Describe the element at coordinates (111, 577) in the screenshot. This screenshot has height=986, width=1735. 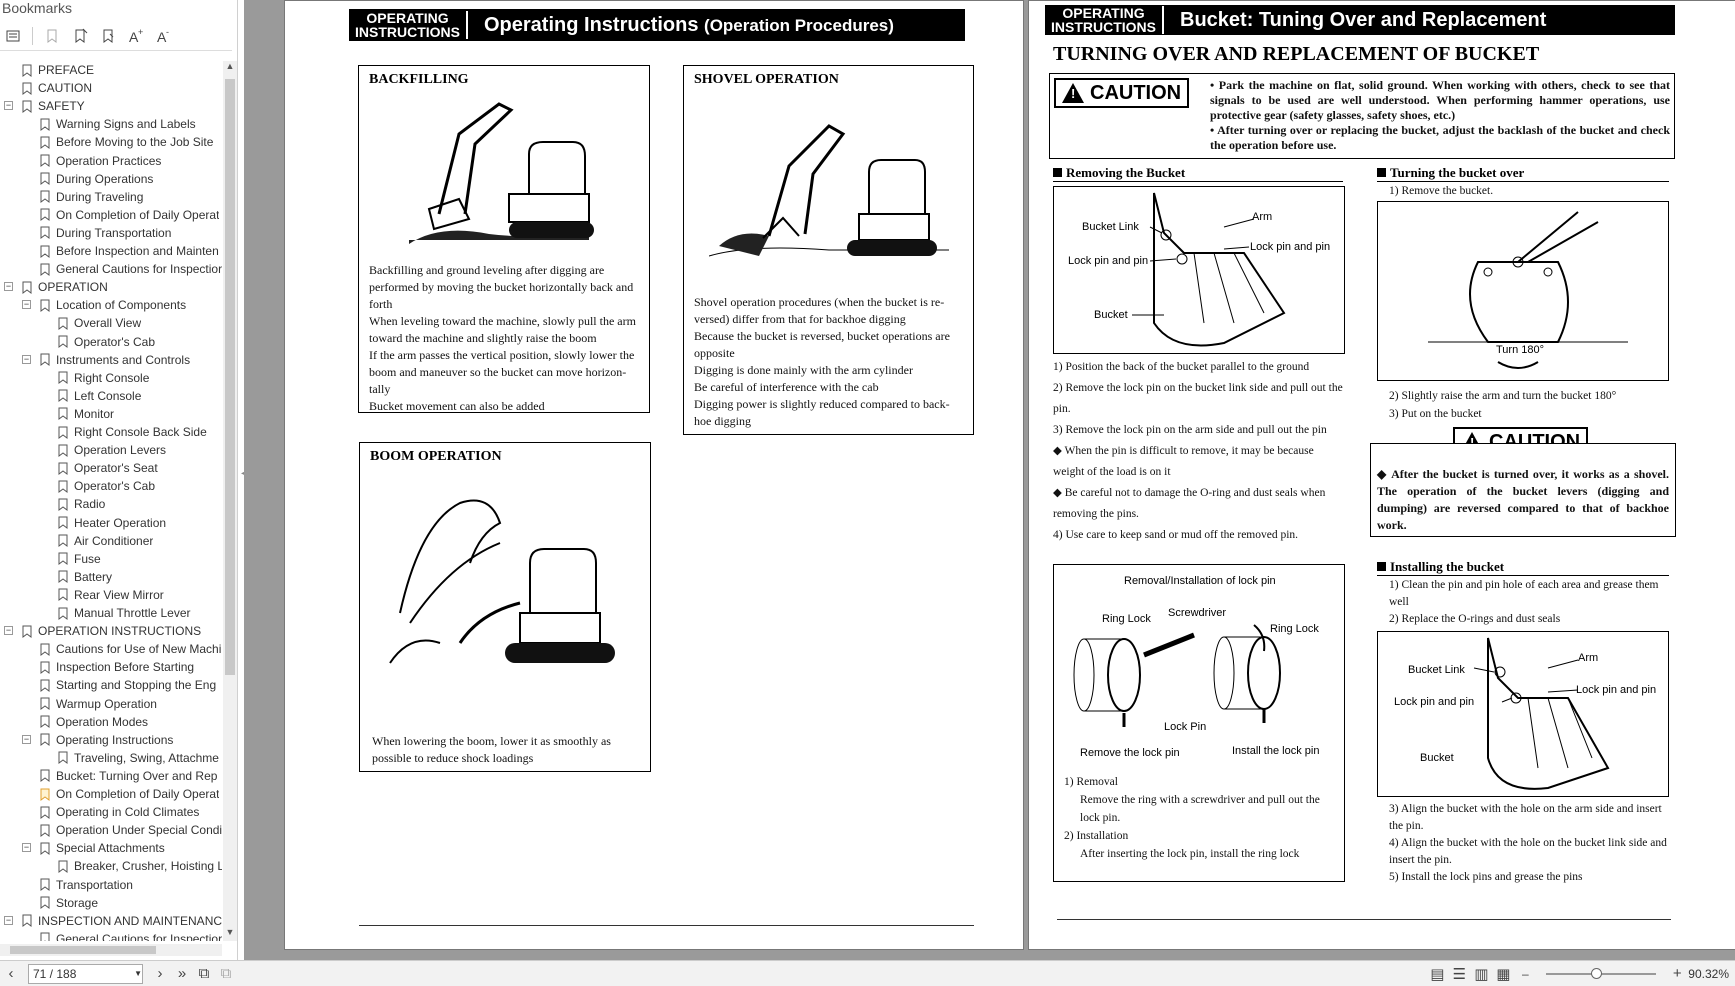
I see `bookmark-item: Battery` at that location.